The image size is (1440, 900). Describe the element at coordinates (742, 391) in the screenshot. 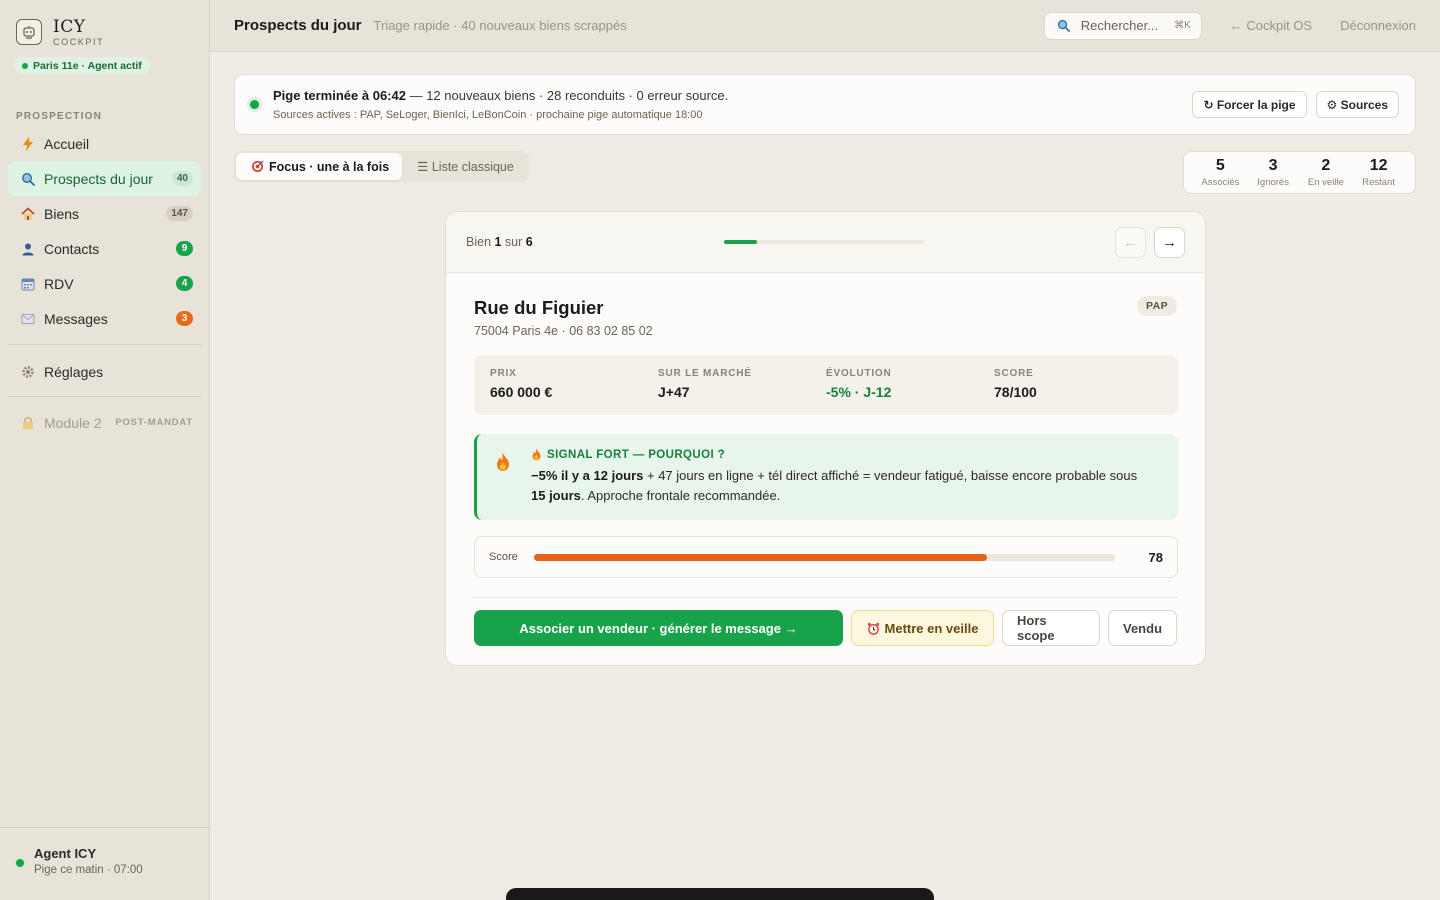

I see `metric-marche: SUR LE MARCHÉ J+47` at that location.